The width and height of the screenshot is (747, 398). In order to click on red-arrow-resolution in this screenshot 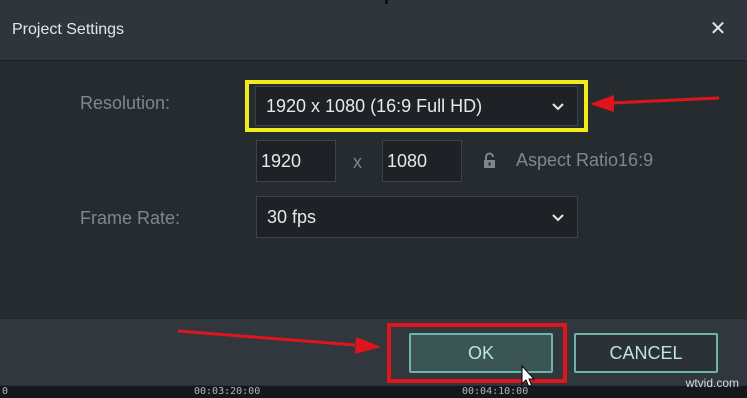, I will do `click(655, 103)`.